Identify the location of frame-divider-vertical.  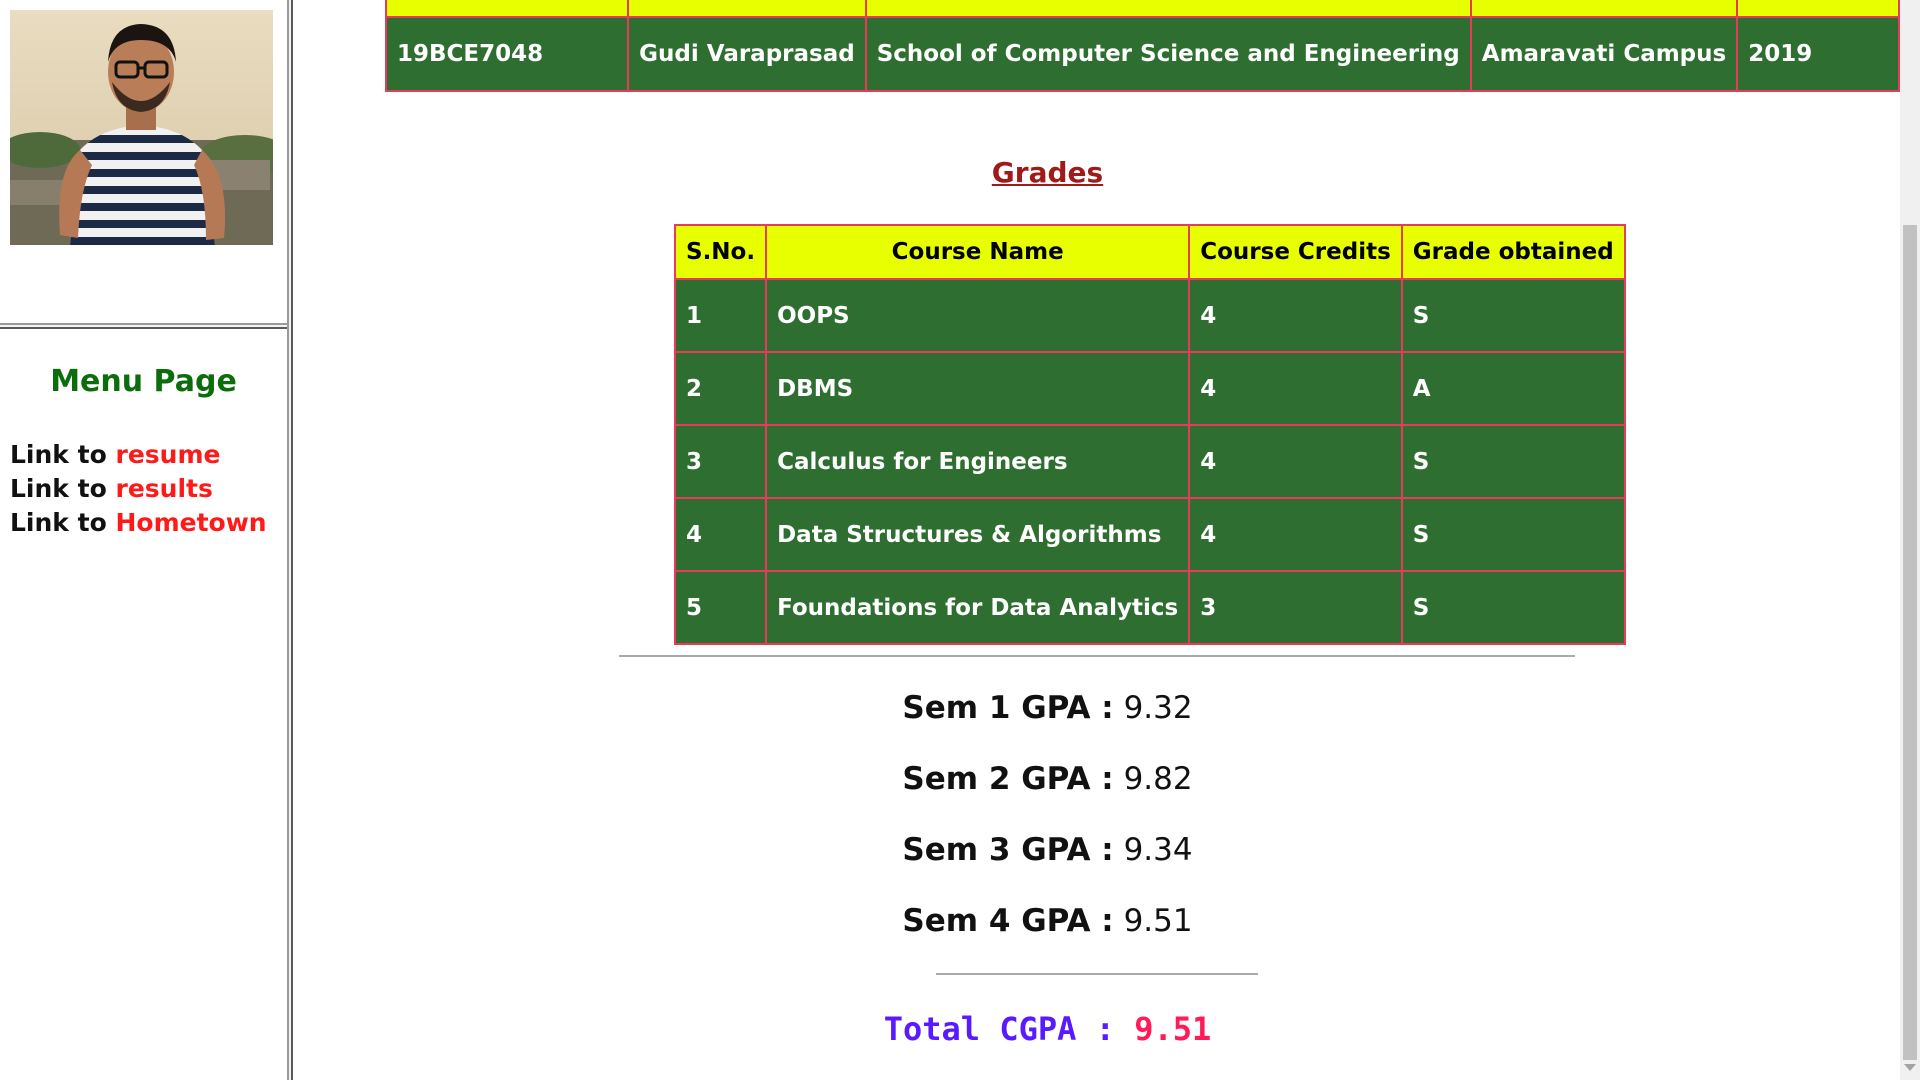
(290, 540).